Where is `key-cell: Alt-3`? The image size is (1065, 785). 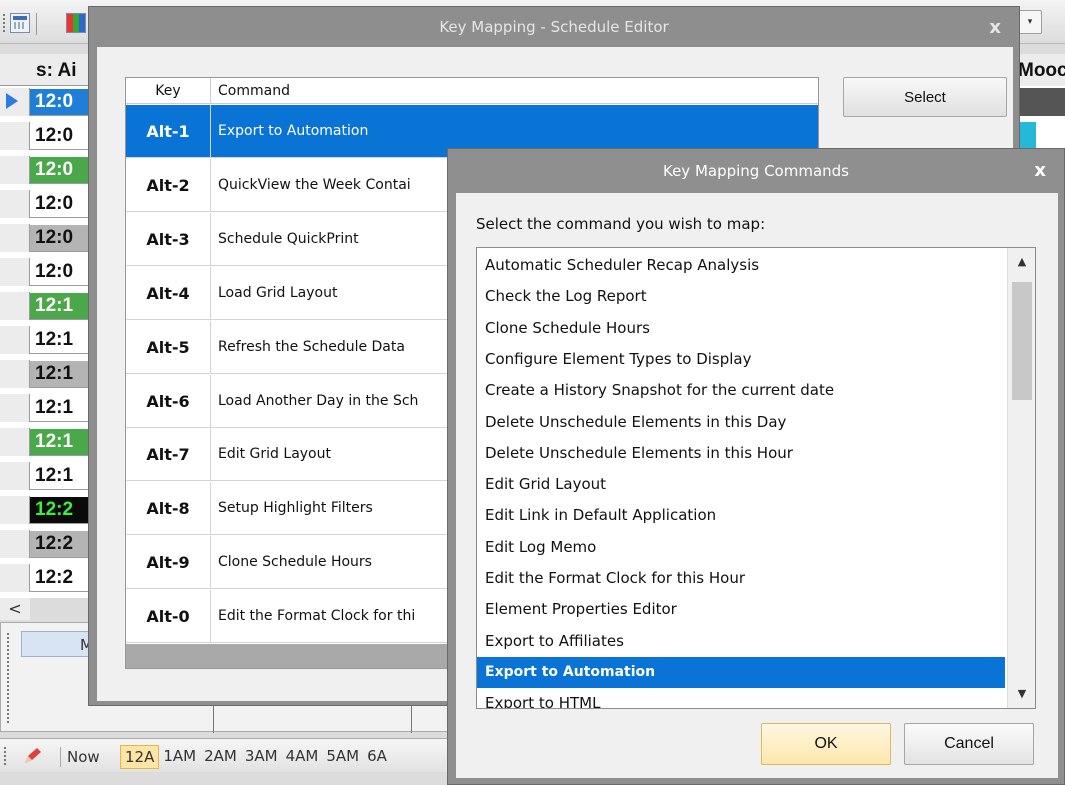 key-cell: Alt-3 is located at coordinates (168, 239).